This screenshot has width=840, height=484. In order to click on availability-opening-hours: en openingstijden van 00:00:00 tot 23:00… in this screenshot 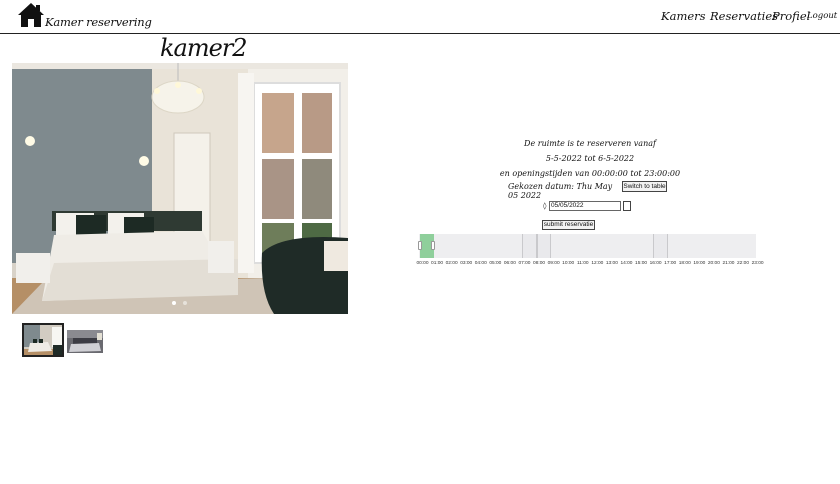, I will do `click(590, 173)`.